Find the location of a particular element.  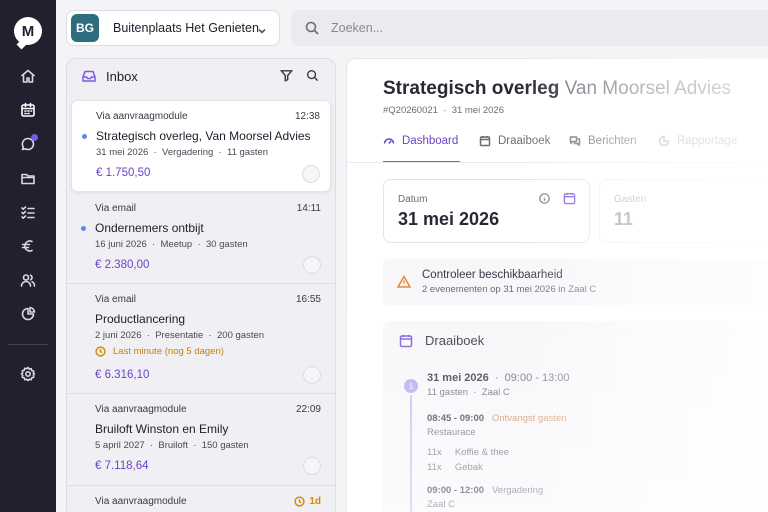

item-meta: 2 juni 2026 · Presentatie · 200 gasten is located at coordinates (180, 335).